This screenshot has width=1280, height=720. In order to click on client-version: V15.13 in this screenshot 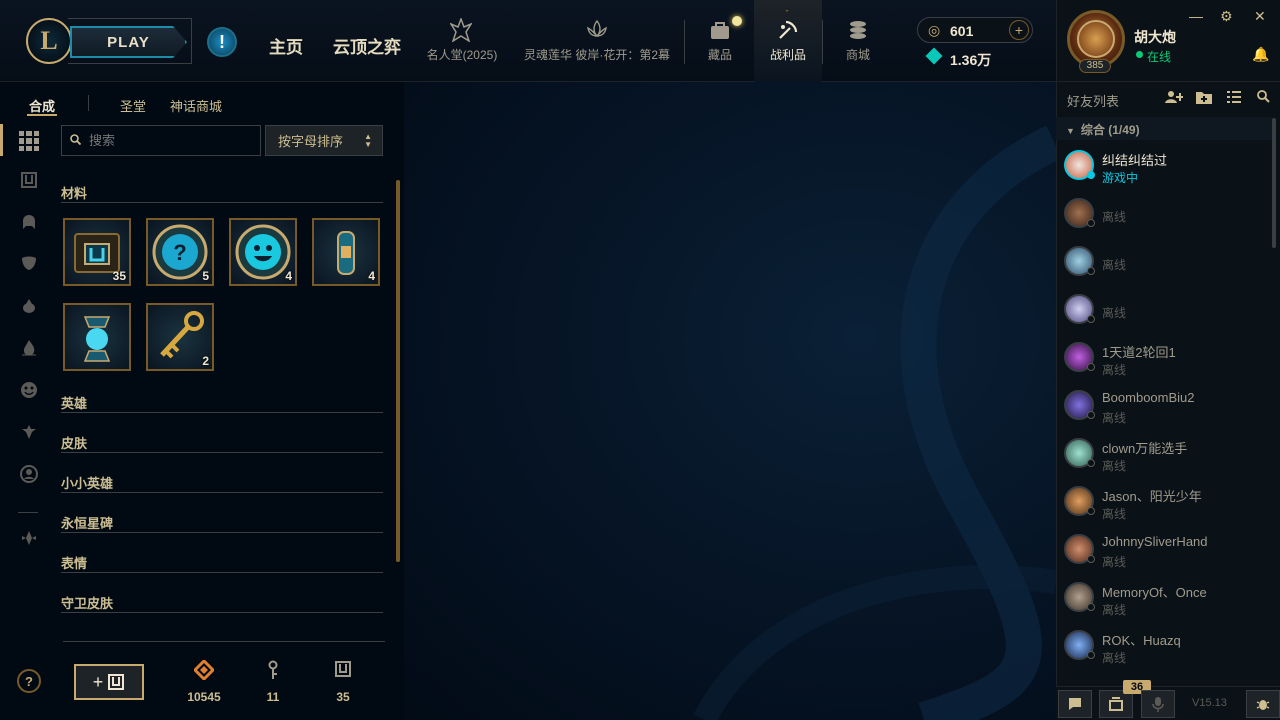, I will do `click(1209, 703)`.